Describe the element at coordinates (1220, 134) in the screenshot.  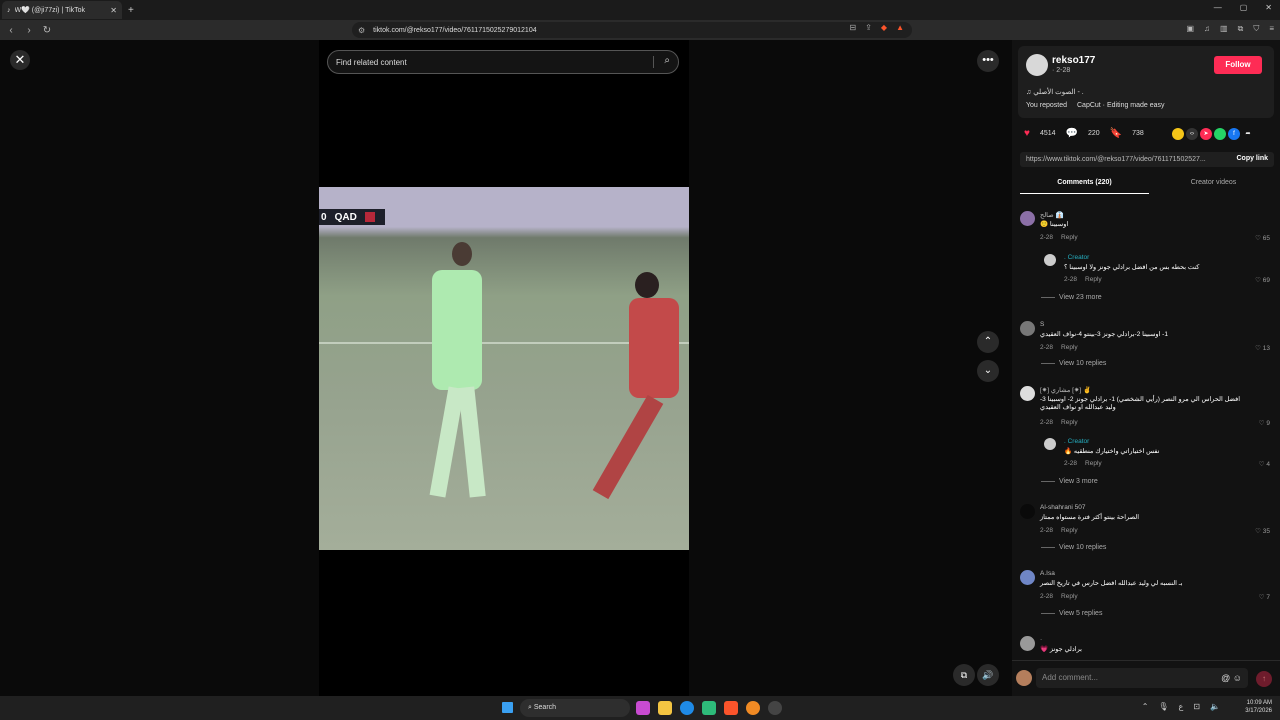
I see `whatsapp-icon` at that location.